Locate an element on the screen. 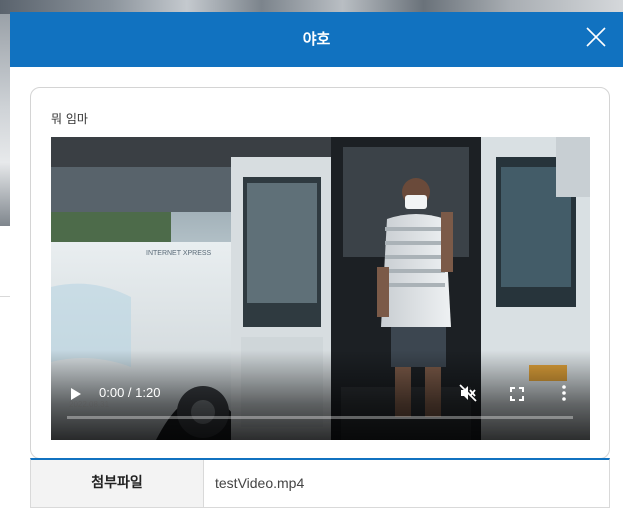  mute-button is located at coordinates (468, 393).